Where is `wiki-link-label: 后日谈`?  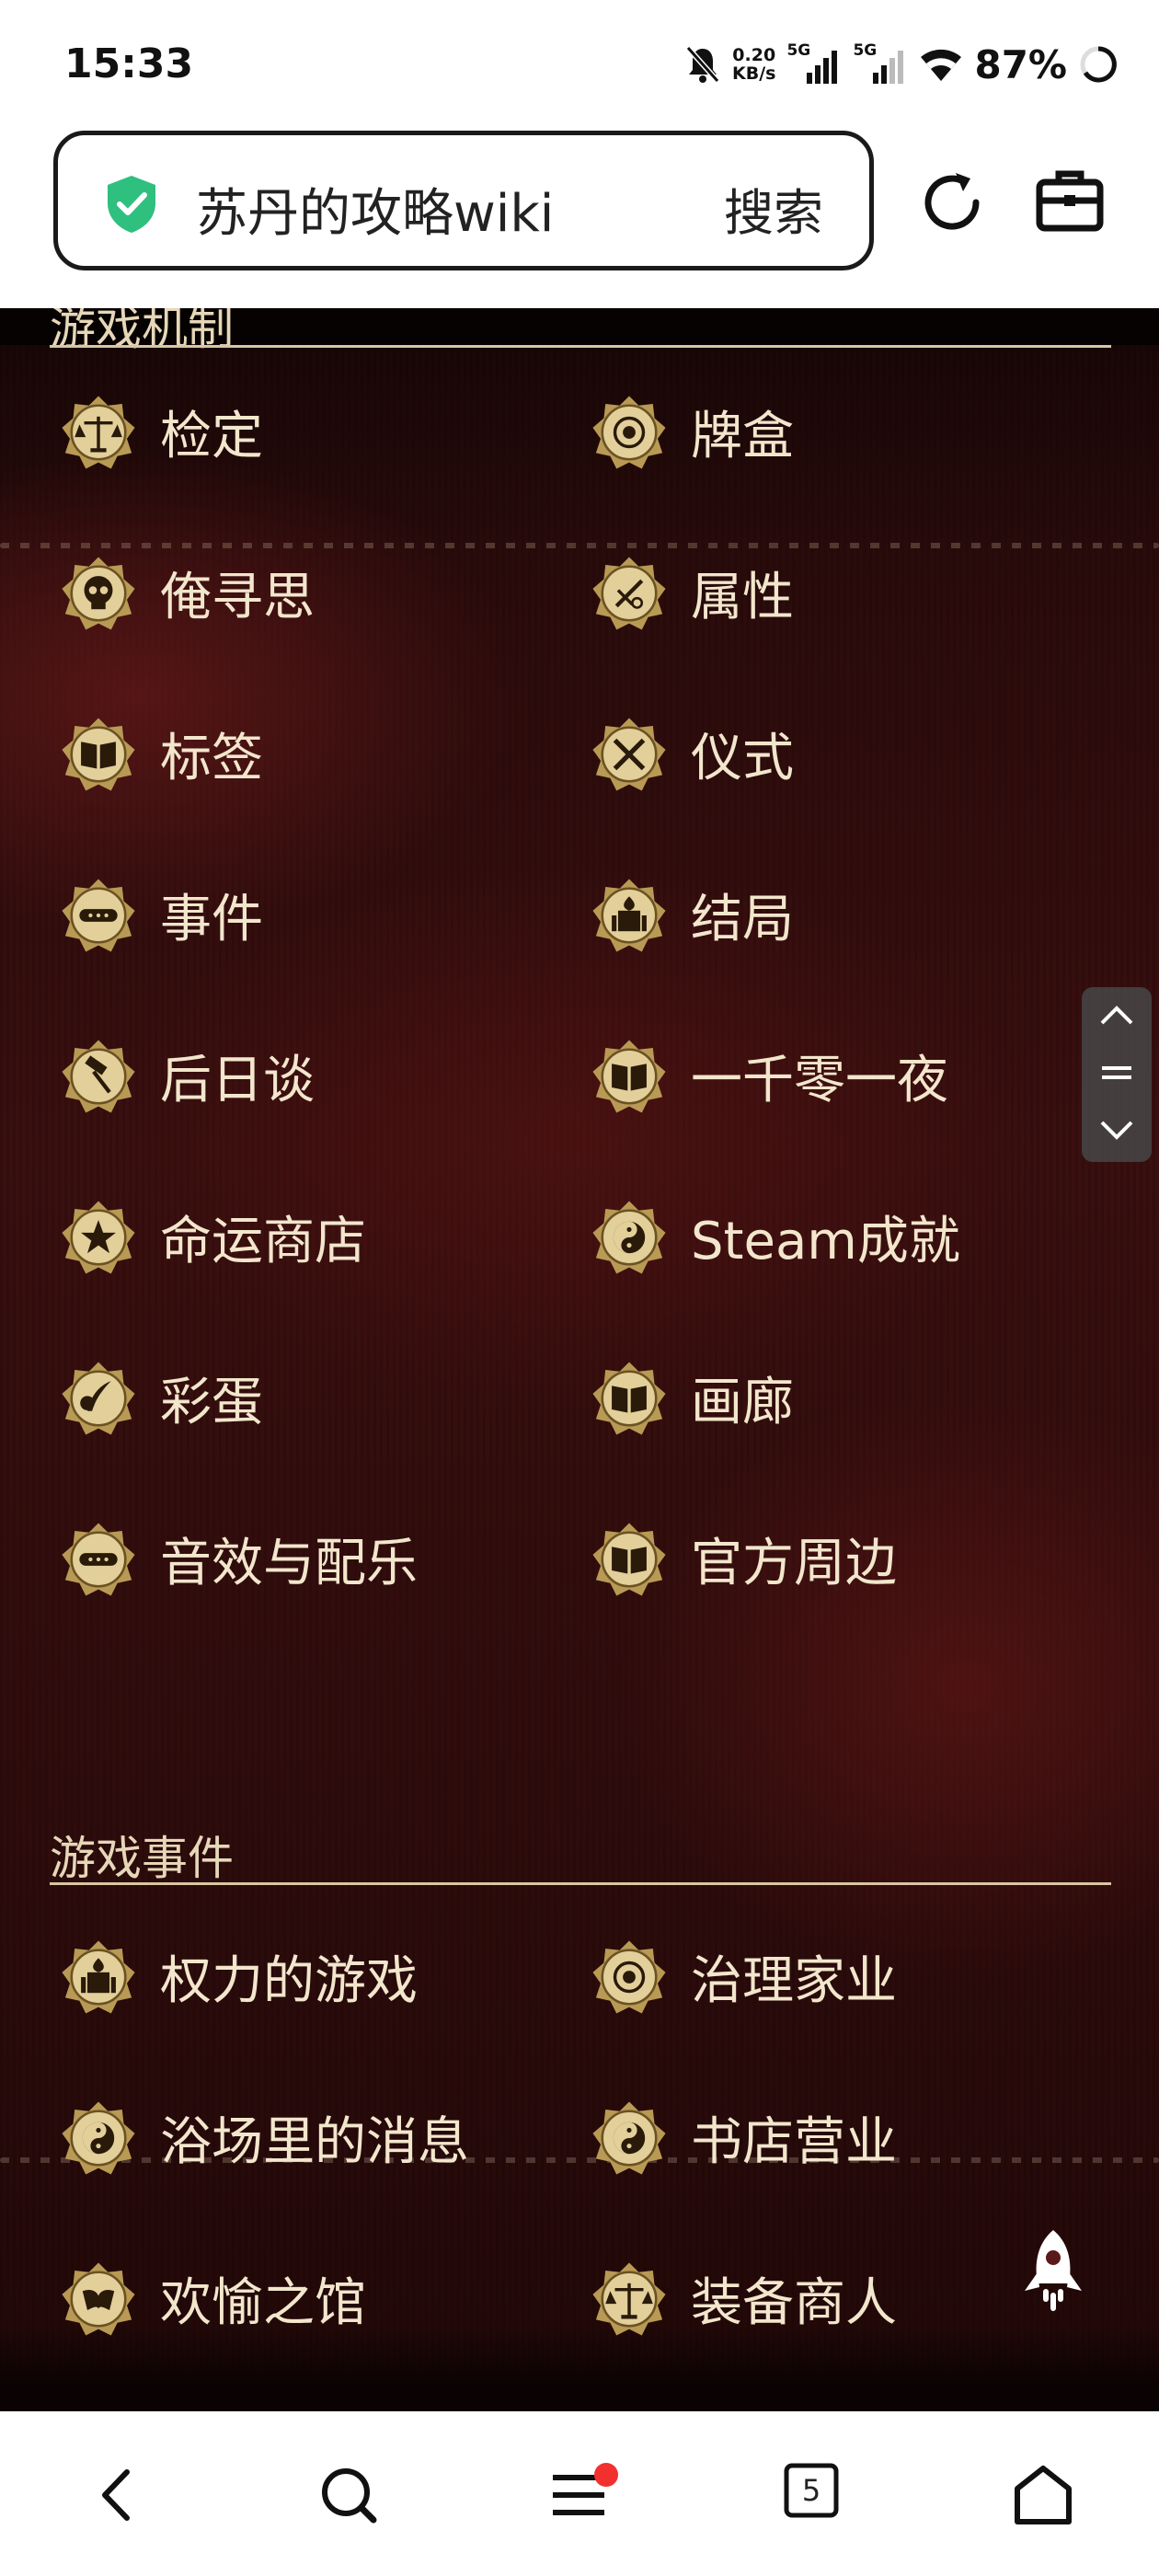 wiki-link-label: 后日谈 is located at coordinates (237, 1080).